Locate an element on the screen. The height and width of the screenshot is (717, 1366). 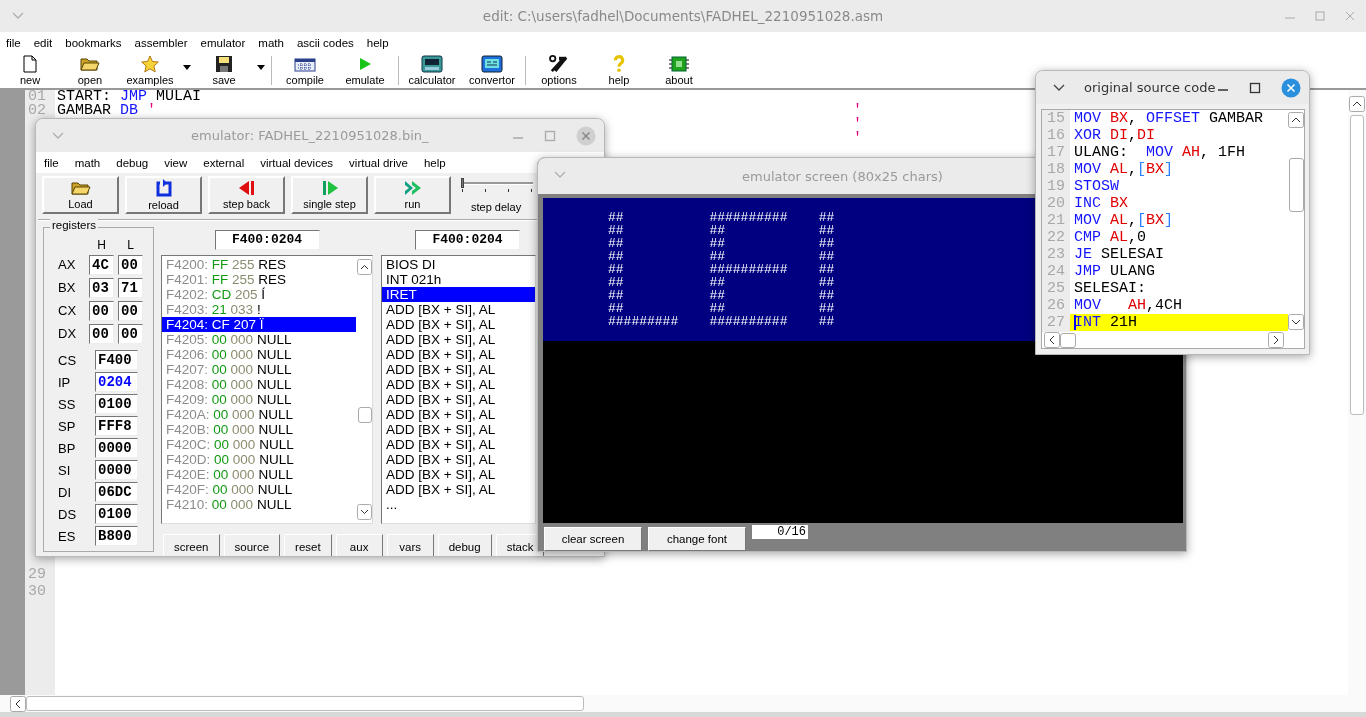
menu-item: bookmarks is located at coordinates (93, 43).